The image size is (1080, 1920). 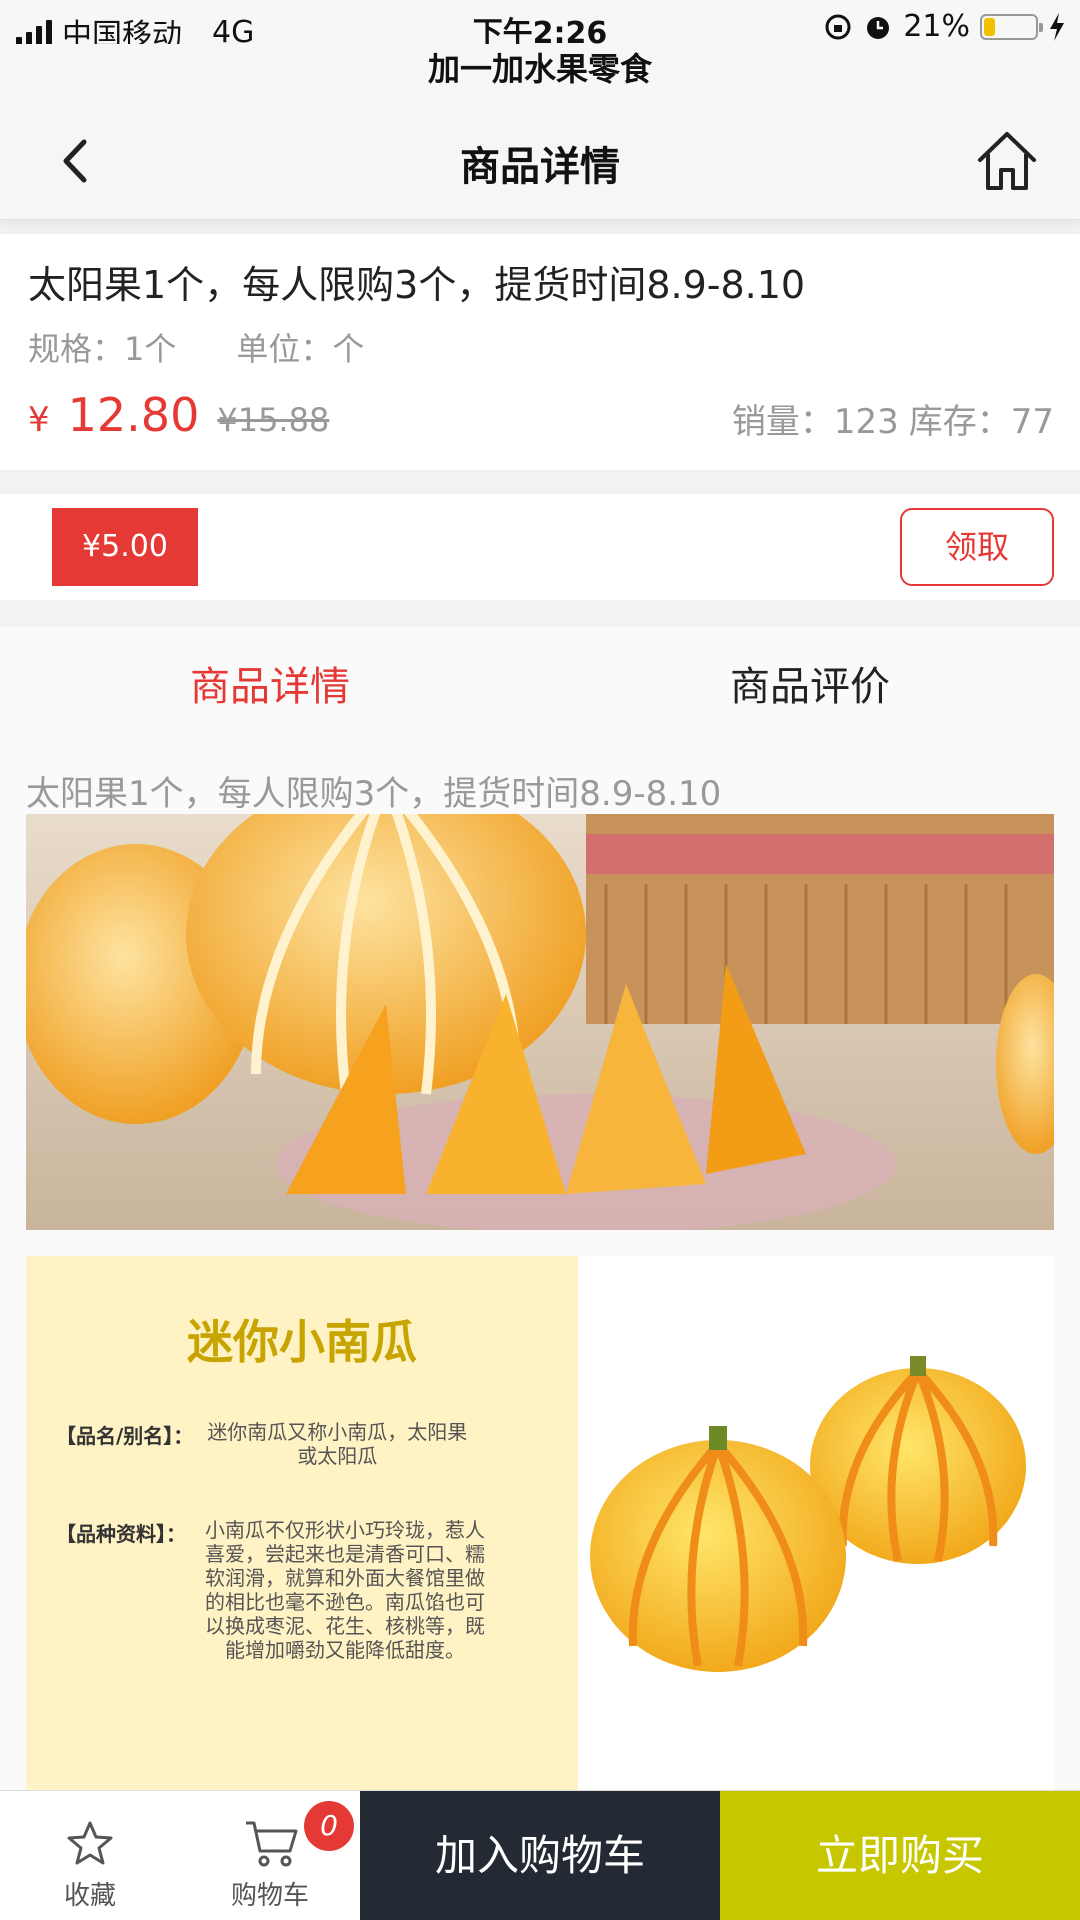 I want to click on status-right: 21%, so click(x=944, y=26).